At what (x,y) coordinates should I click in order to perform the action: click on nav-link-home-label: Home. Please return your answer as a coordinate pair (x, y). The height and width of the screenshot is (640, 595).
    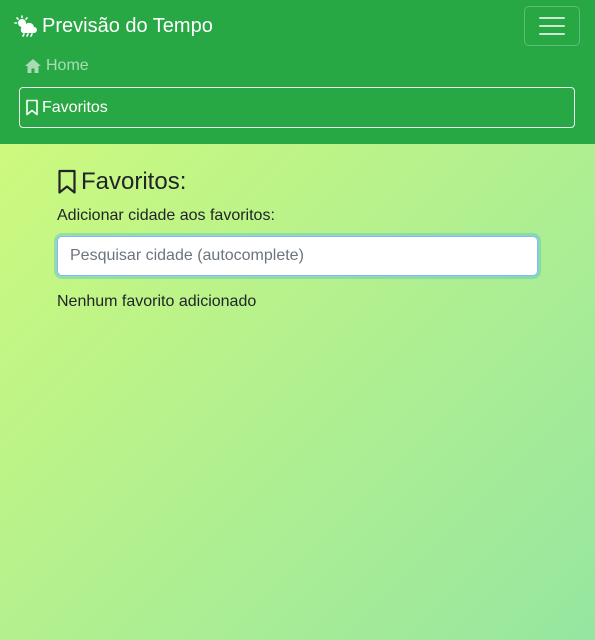
    Looking at the image, I should click on (67, 65).